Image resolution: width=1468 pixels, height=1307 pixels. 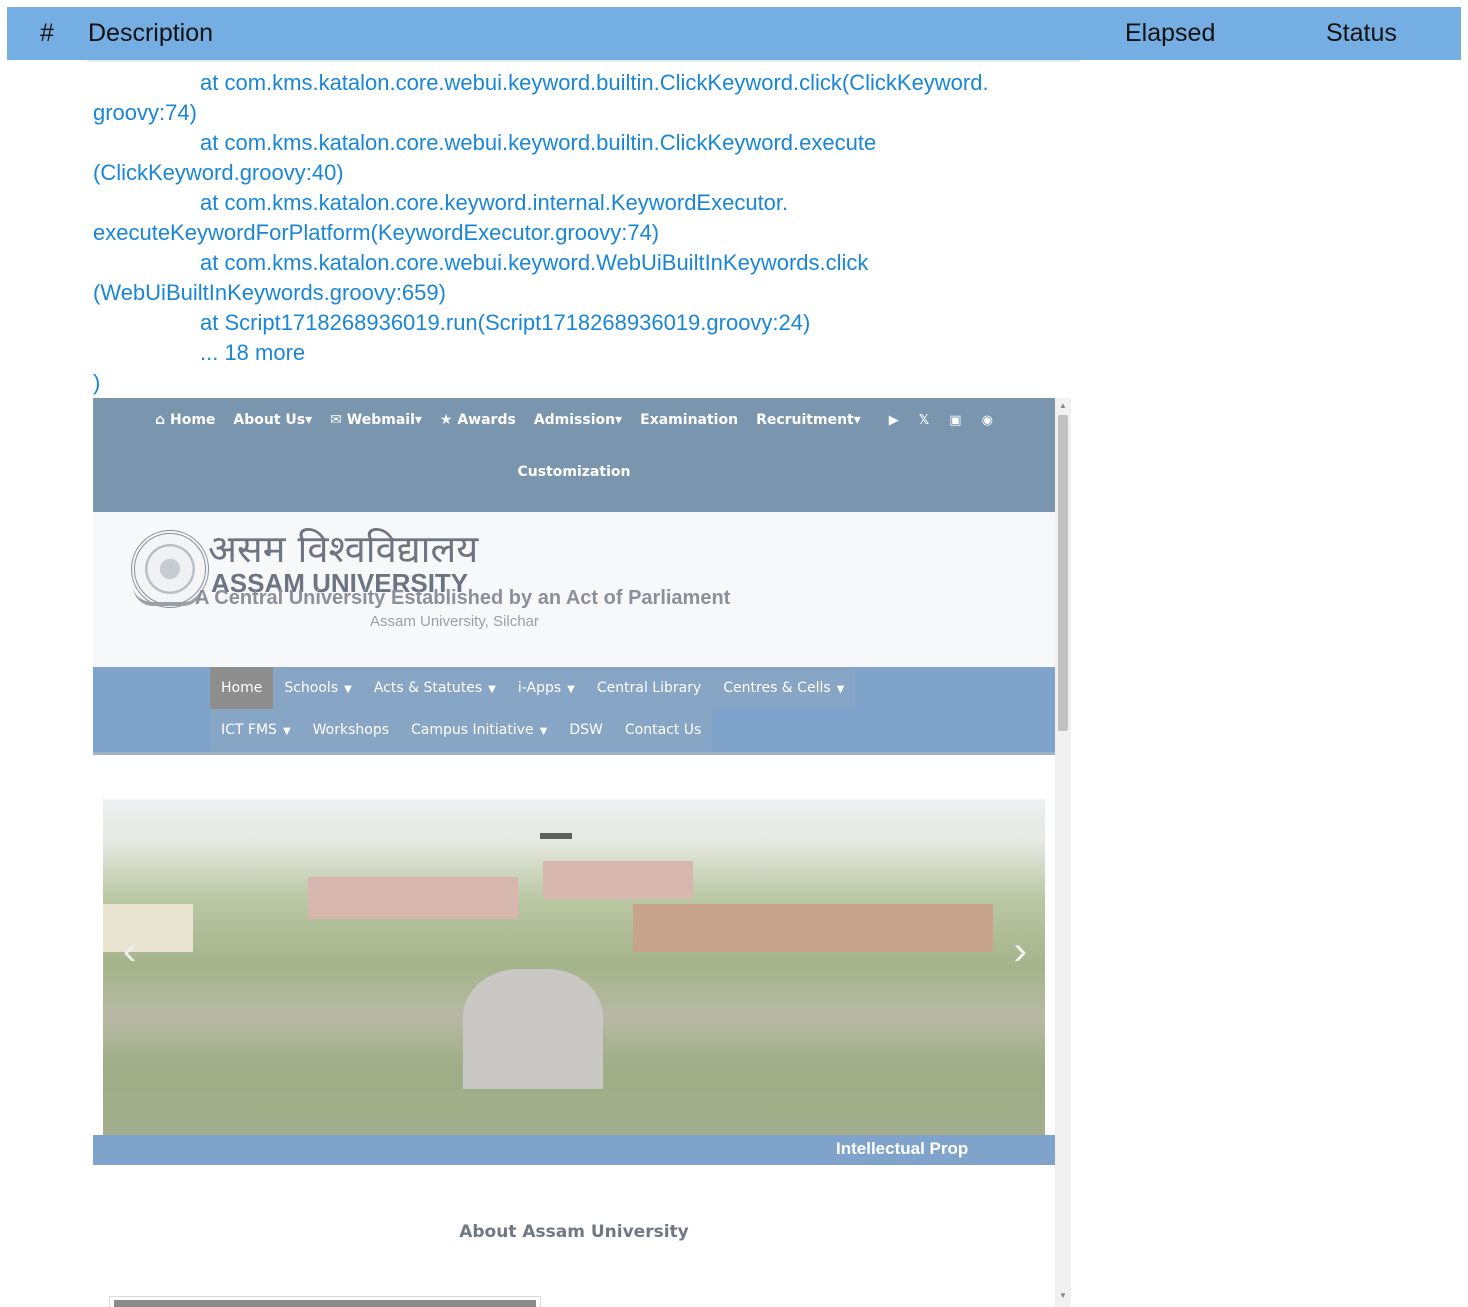 What do you see at coordinates (663, 730) in the screenshot?
I see `menu-contact: Contact Us` at bounding box center [663, 730].